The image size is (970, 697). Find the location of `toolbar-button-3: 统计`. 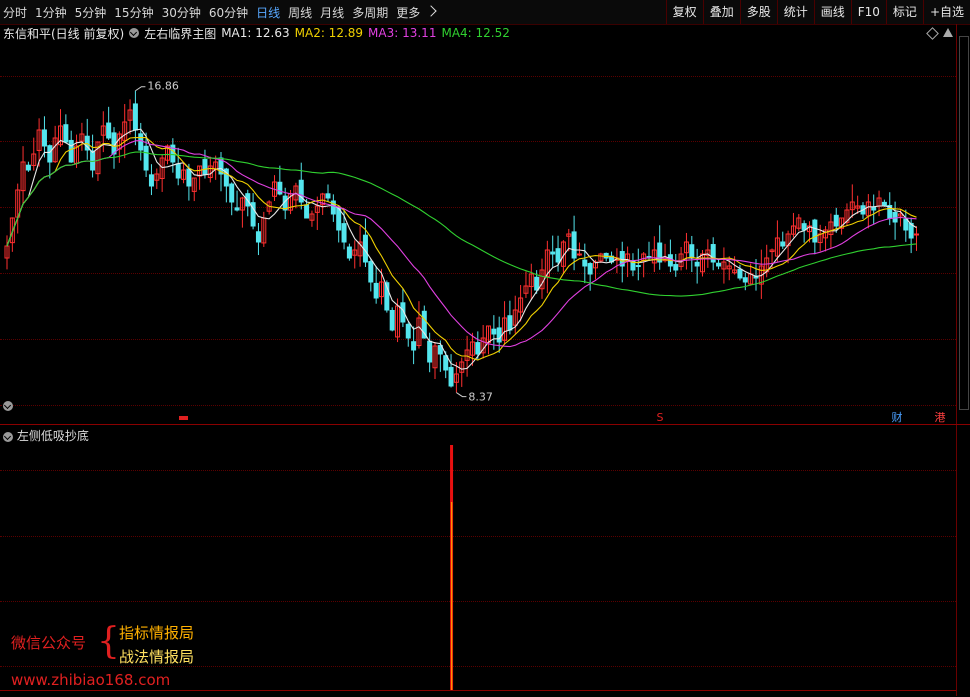

toolbar-button-3: 统计 is located at coordinates (795, 12).